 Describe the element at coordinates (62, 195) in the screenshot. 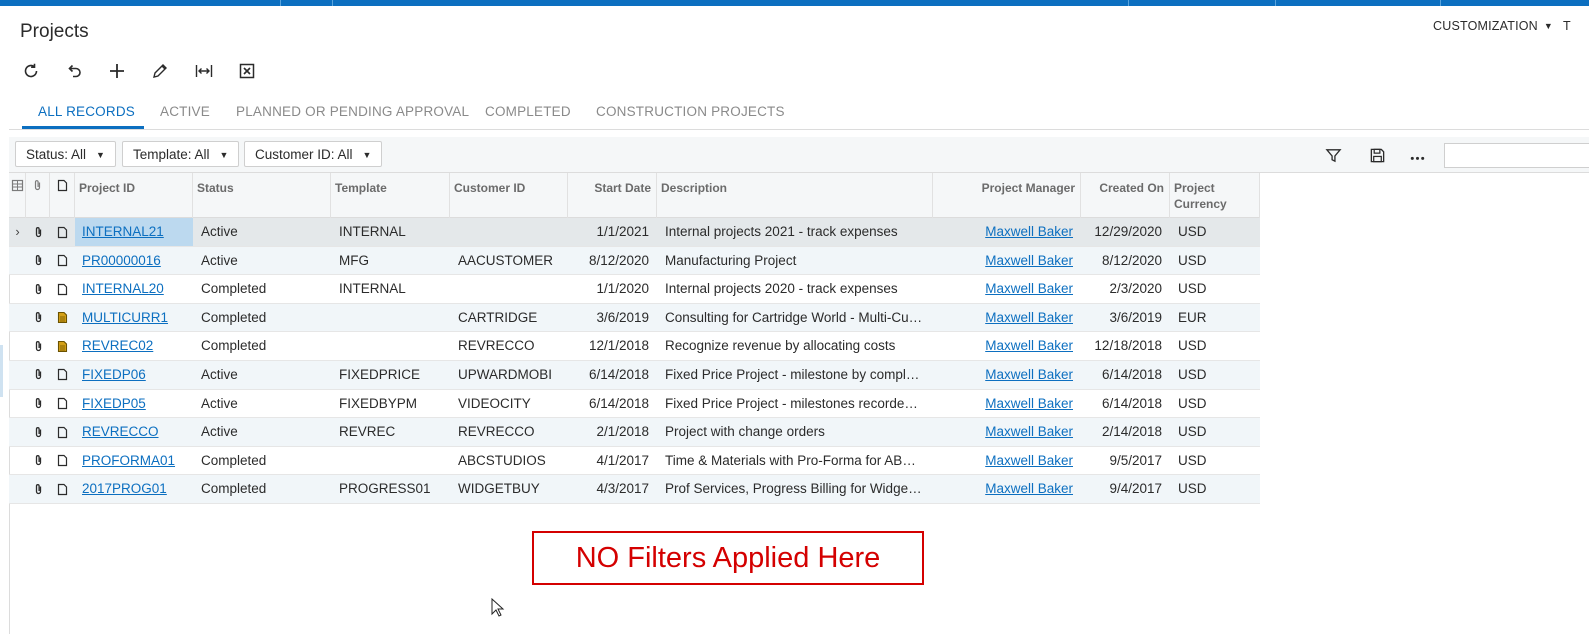

I see `notes-column-header` at that location.